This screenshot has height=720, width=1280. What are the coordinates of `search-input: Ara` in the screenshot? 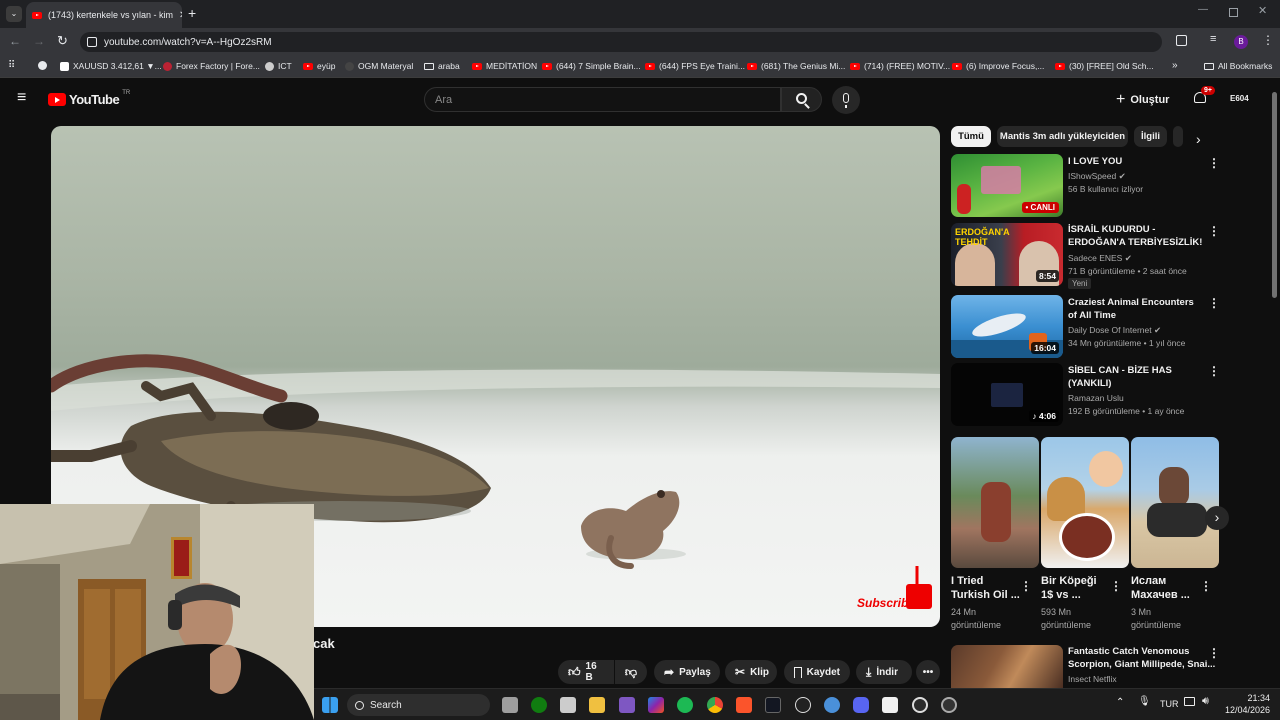 It's located at (602, 99).